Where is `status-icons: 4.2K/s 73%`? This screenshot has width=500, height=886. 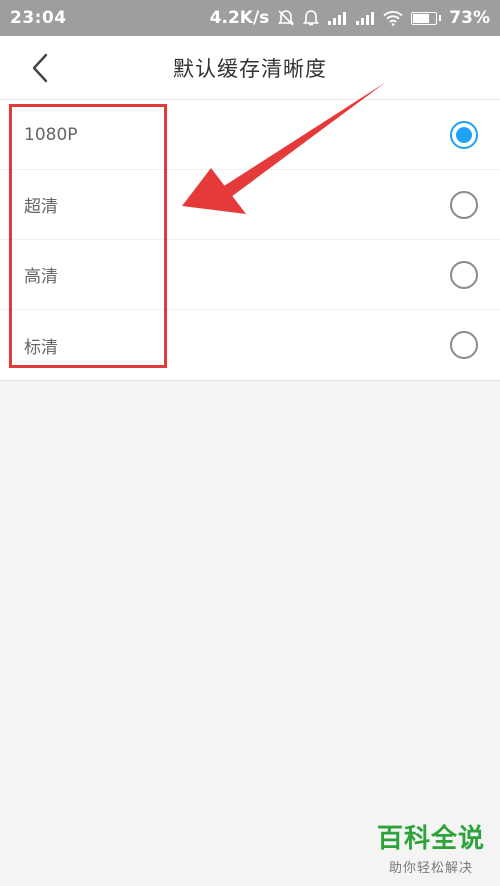
status-icons: 4.2K/s 73% is located at coordinates (350, 18).